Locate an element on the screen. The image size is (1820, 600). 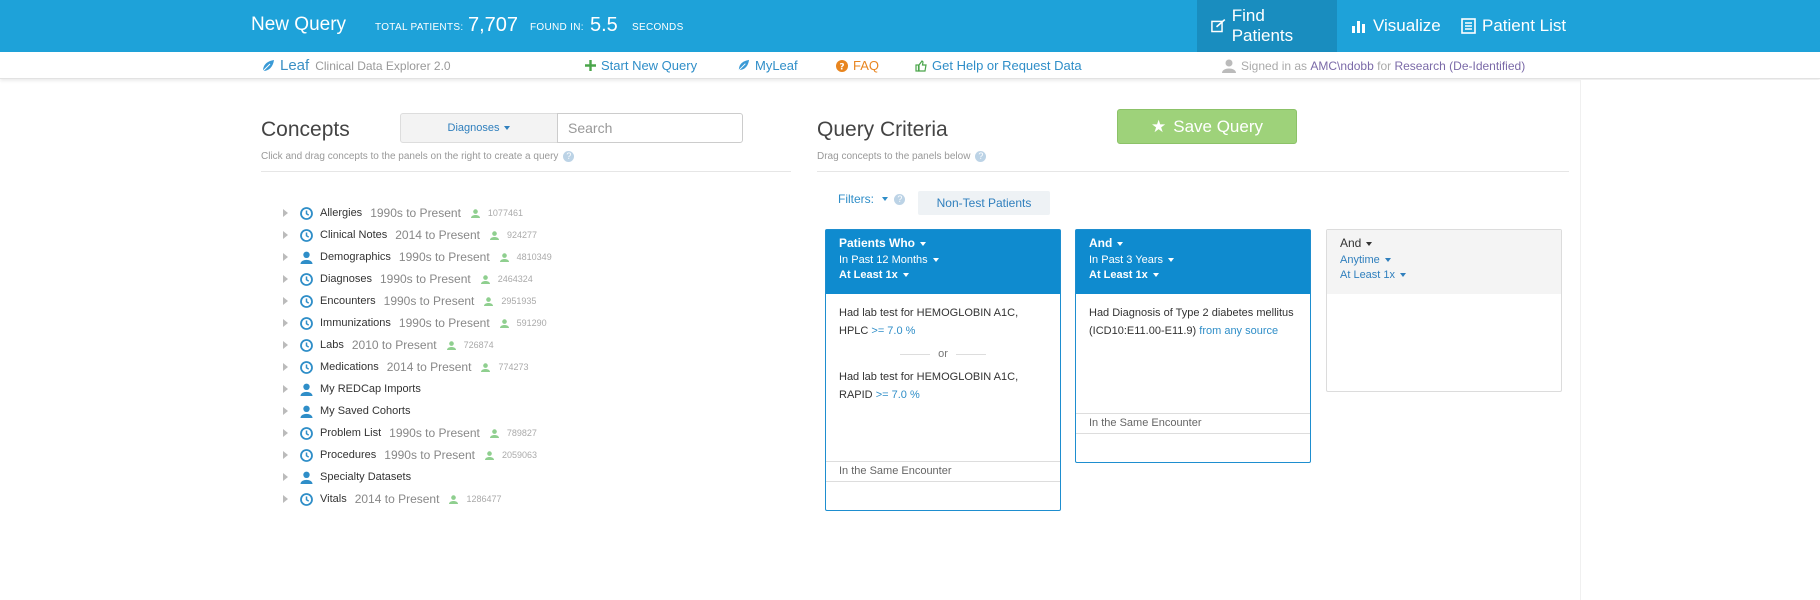
tab-find-patients: Find Patients is located at coordinates (1267, 26).